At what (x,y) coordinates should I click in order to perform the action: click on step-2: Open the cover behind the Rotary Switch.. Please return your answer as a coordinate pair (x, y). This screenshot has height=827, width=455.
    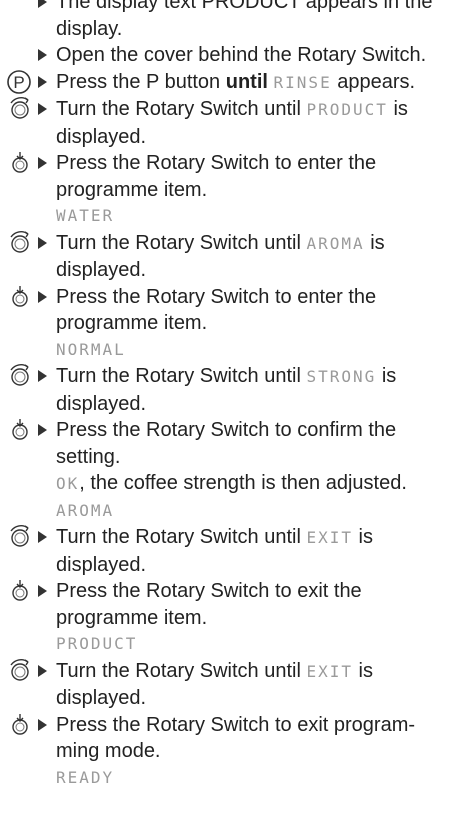
    Looking at the image, I should click on (227, 55).